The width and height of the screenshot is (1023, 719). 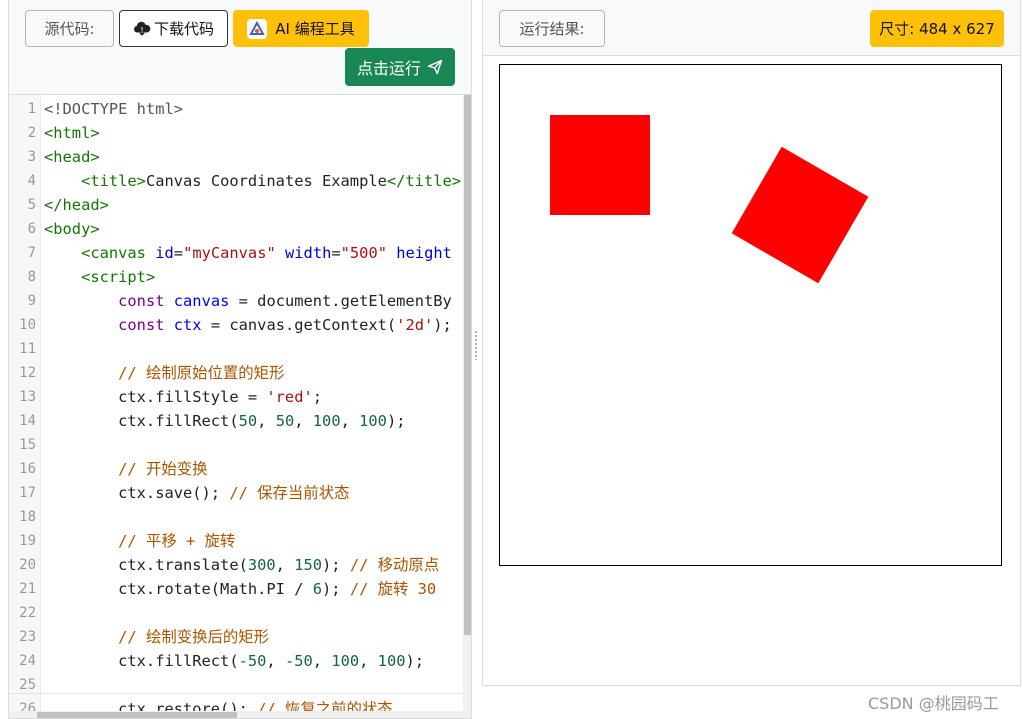 I want to click on code-text: const ctx = canvas.getContext('2d');, so click(x=248, y=325).